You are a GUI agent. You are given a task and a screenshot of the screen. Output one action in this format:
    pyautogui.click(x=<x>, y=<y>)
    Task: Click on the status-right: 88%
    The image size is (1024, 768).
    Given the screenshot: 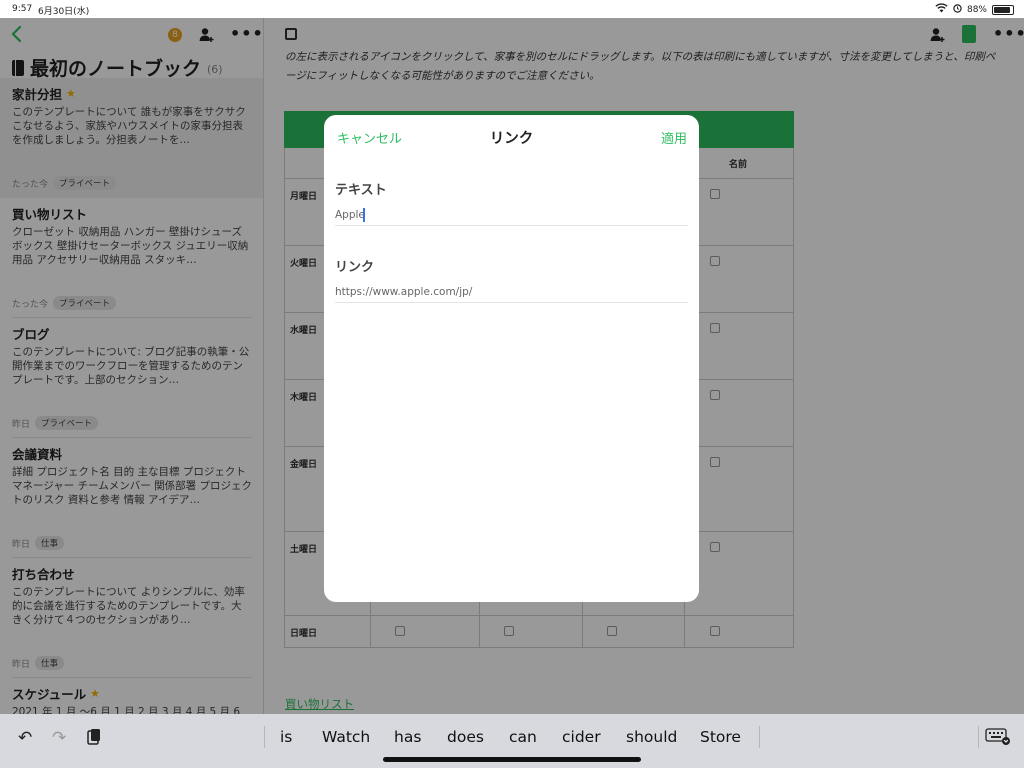 What is the action you would take?
    pyautogui.click(x=974, y=9)
    